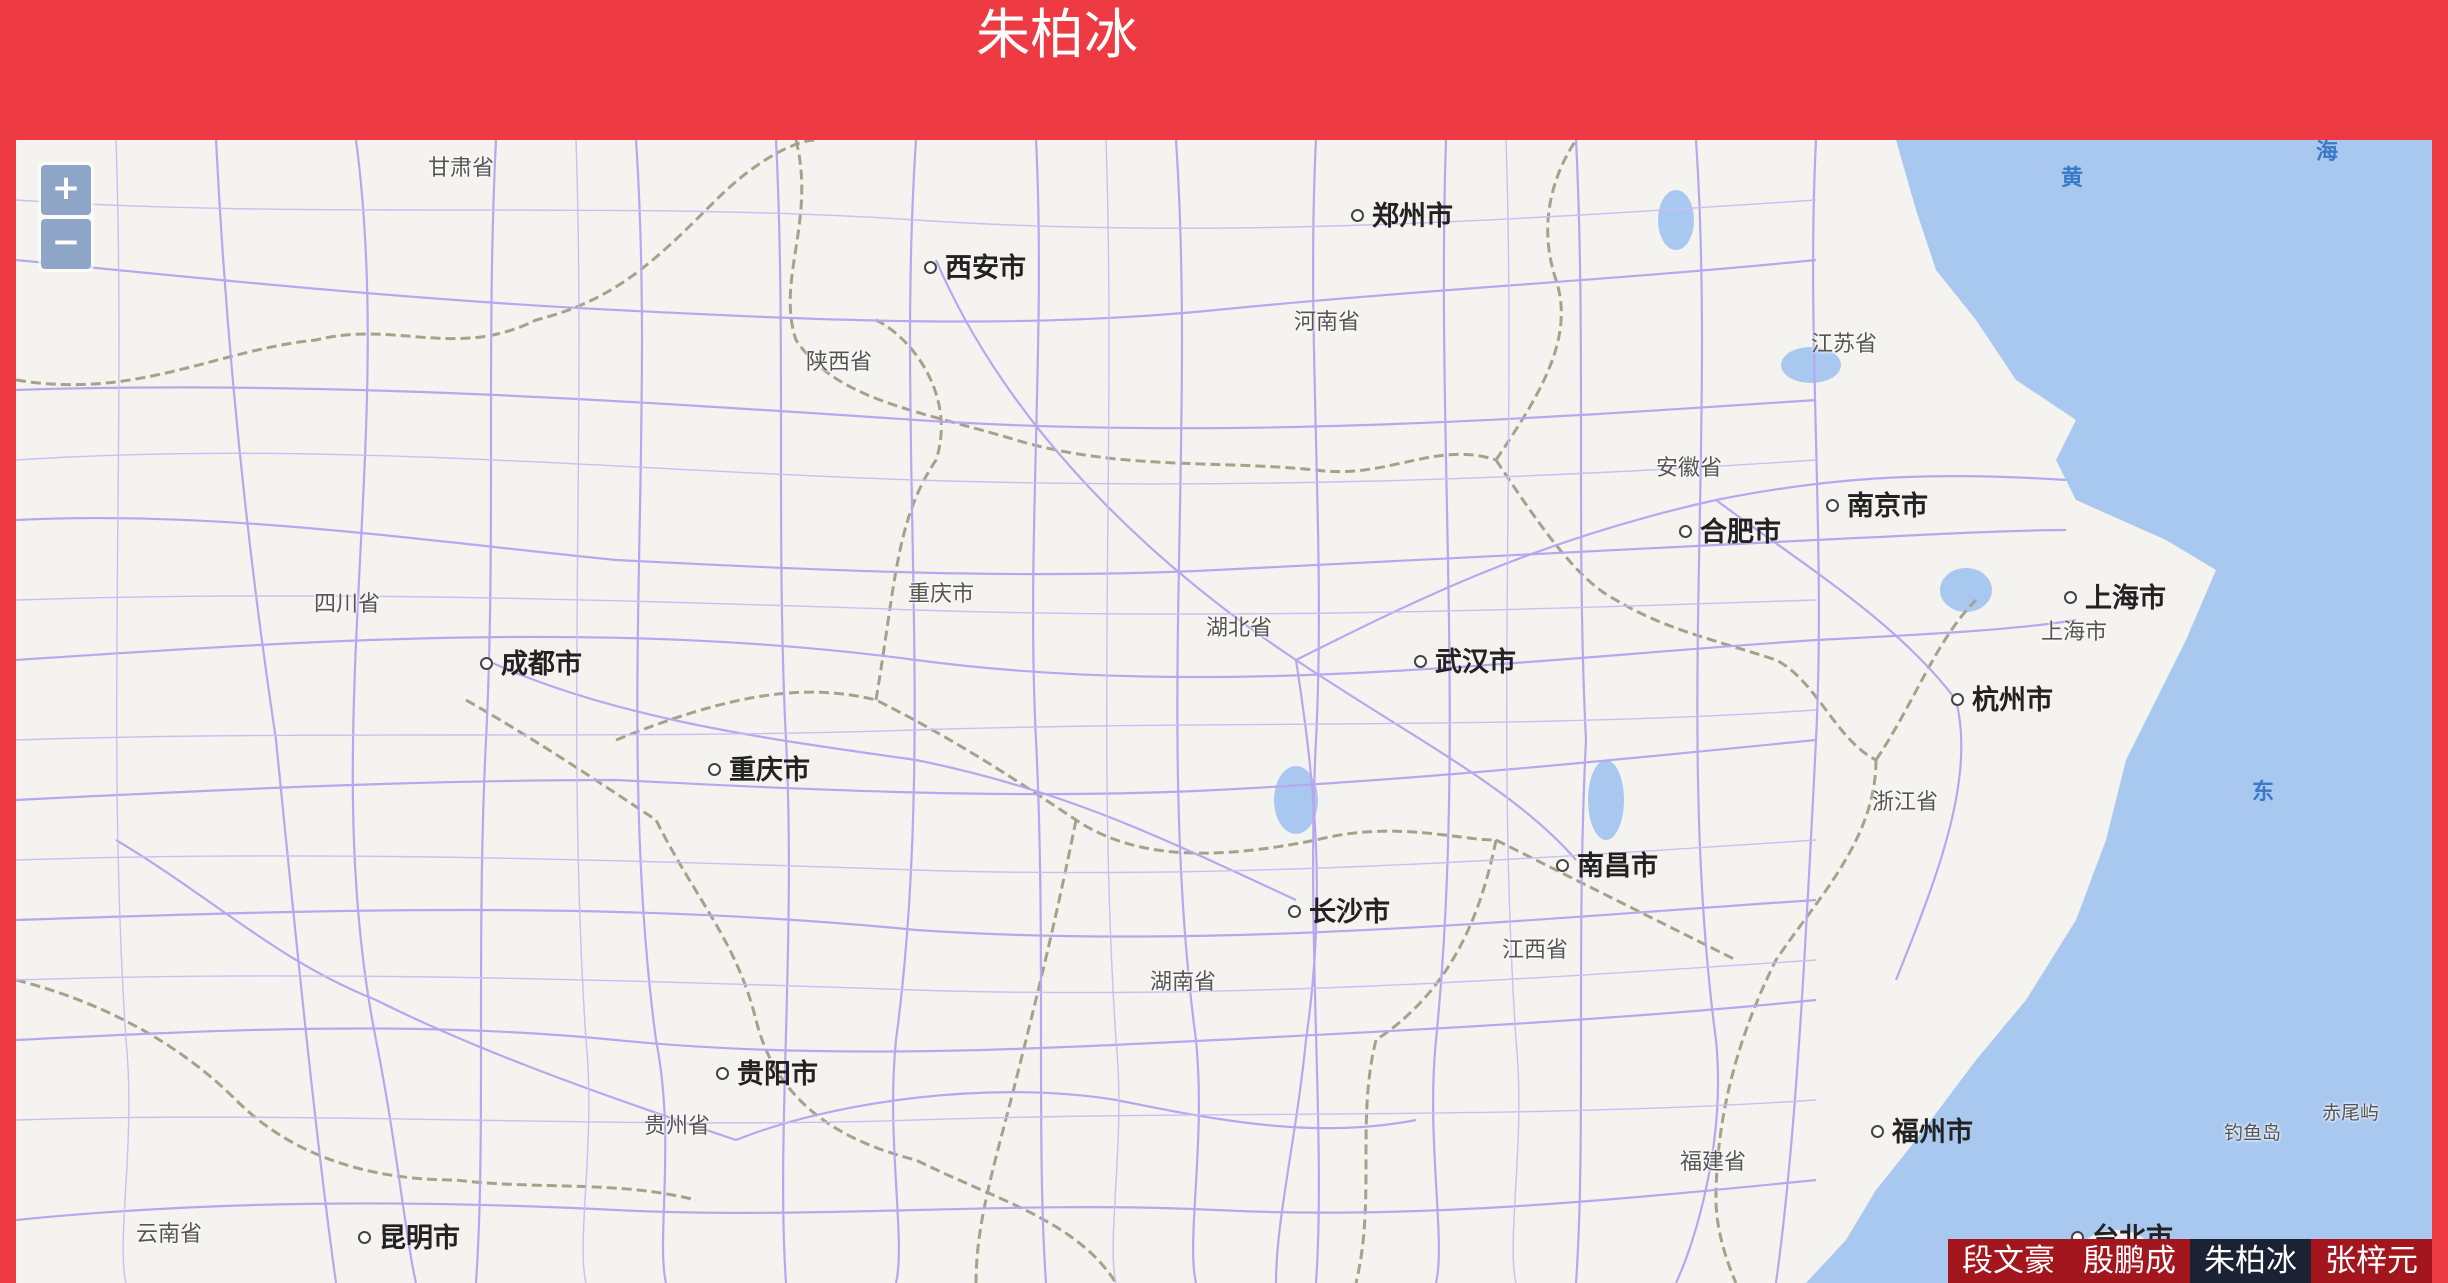 The width and height of the screenshot is (2448, 1283). What do you see at coordinates (1905, 802) in the screenshot?
I see `province-label: 浙江省` at bounding box center [1905, 802].